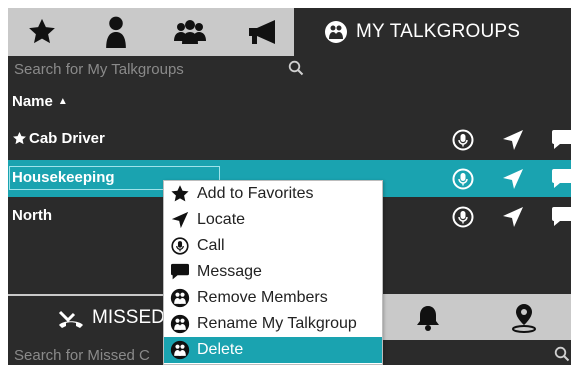  Describe the element at coordinates (151, 32) in the screenshot. I see `tab-icon-strip` at that location.